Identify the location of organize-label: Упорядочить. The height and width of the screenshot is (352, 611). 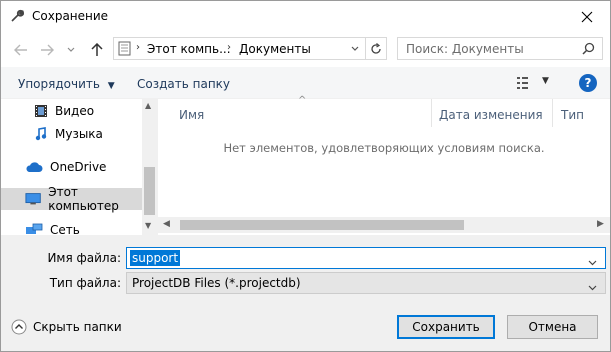
(59, 84).